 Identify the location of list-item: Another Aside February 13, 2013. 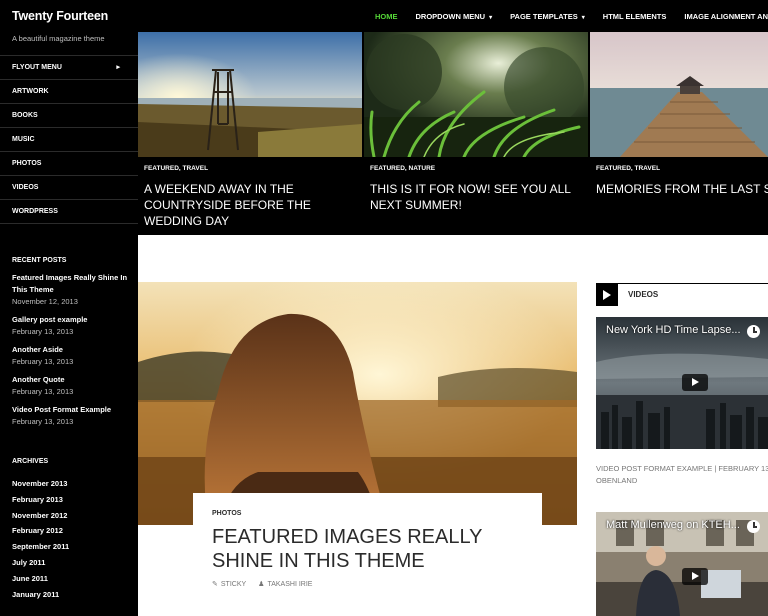
(72, 355).